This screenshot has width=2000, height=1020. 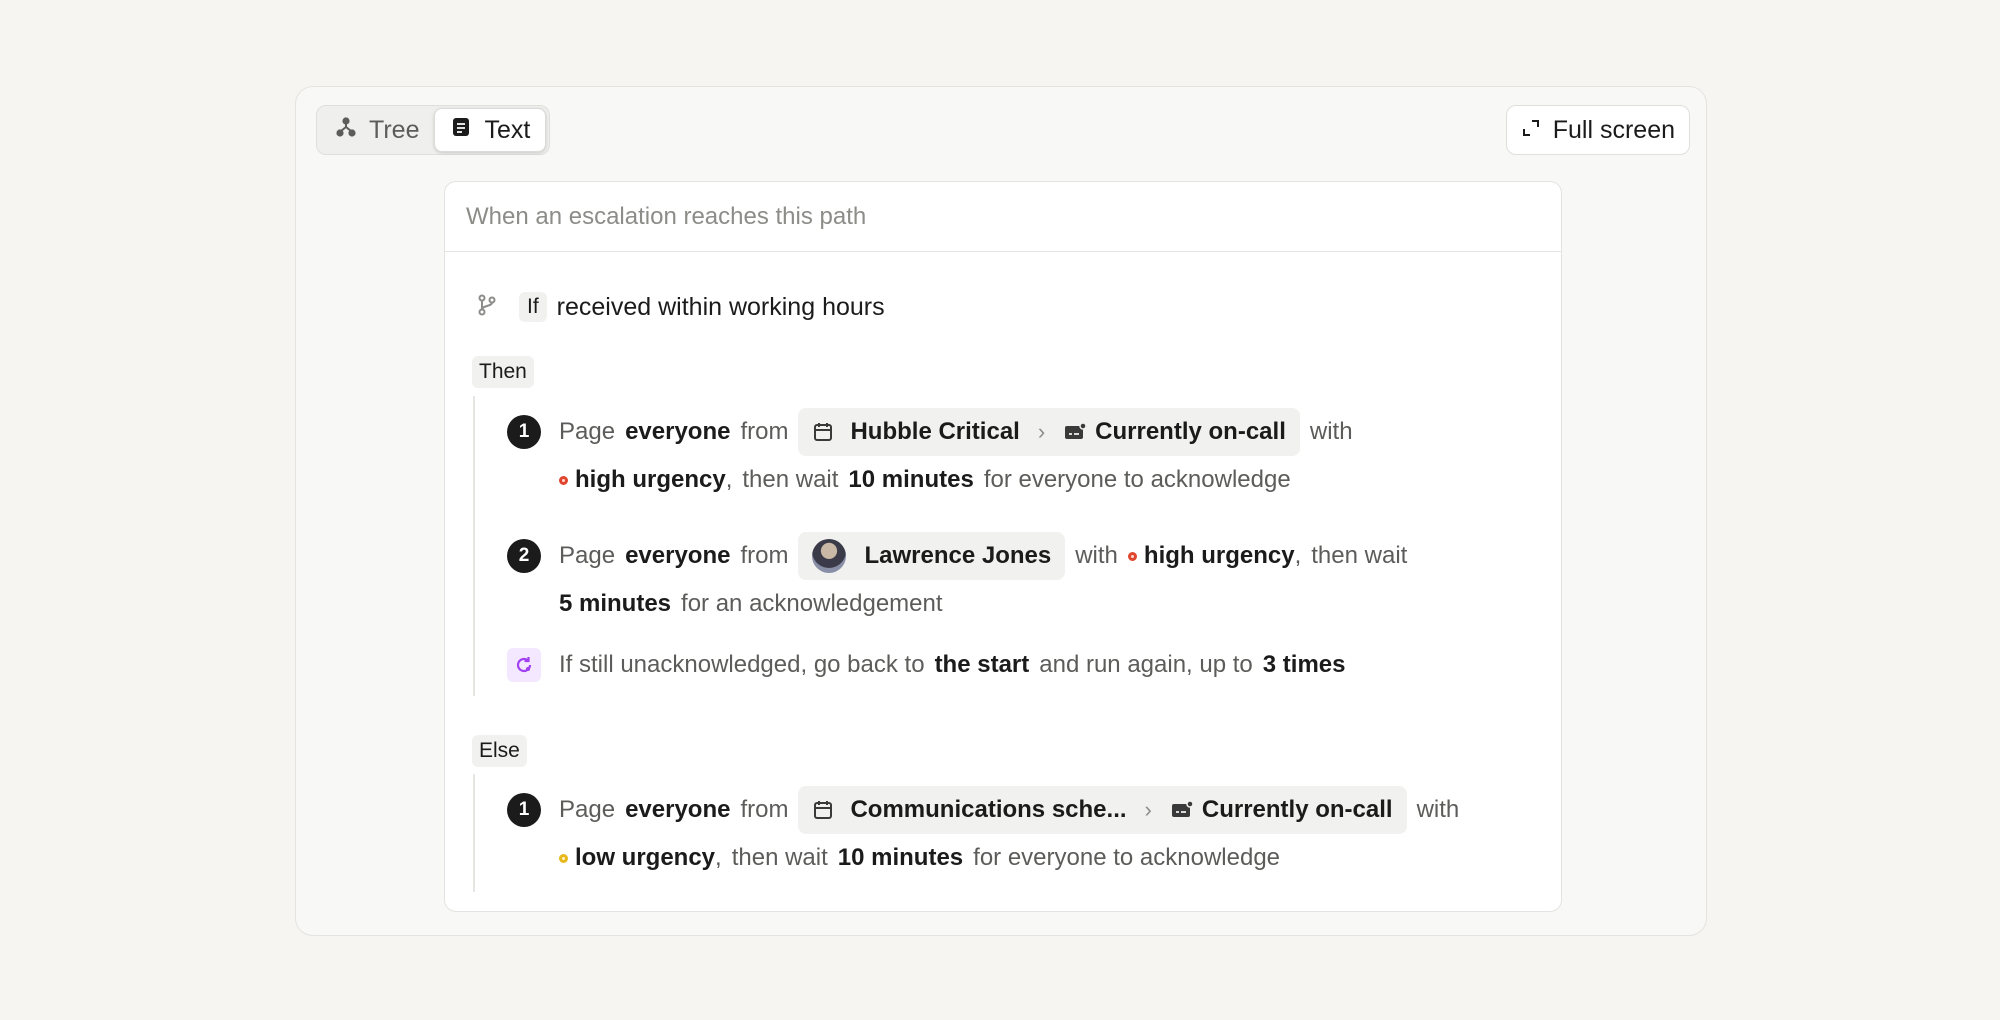 I want to click on condition-row: If received within working hours, so click(x=680, y=307).